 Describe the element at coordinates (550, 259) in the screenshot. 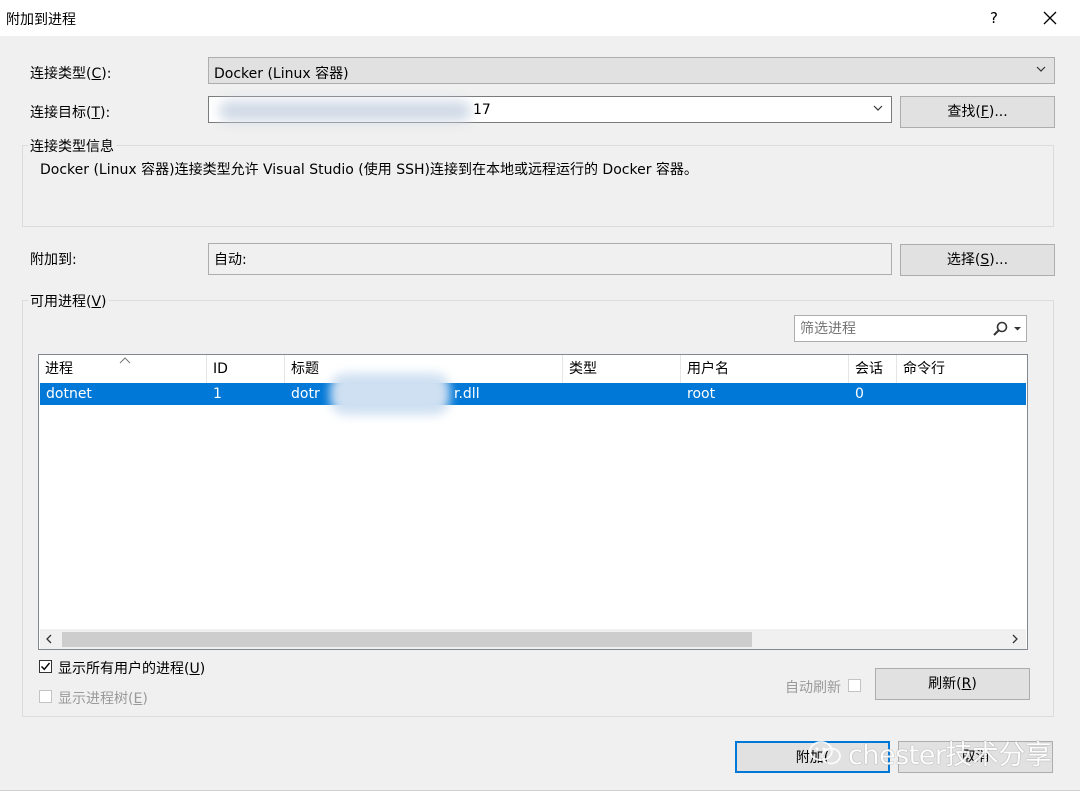

I see `attach-to-field: 自动:` at that location.